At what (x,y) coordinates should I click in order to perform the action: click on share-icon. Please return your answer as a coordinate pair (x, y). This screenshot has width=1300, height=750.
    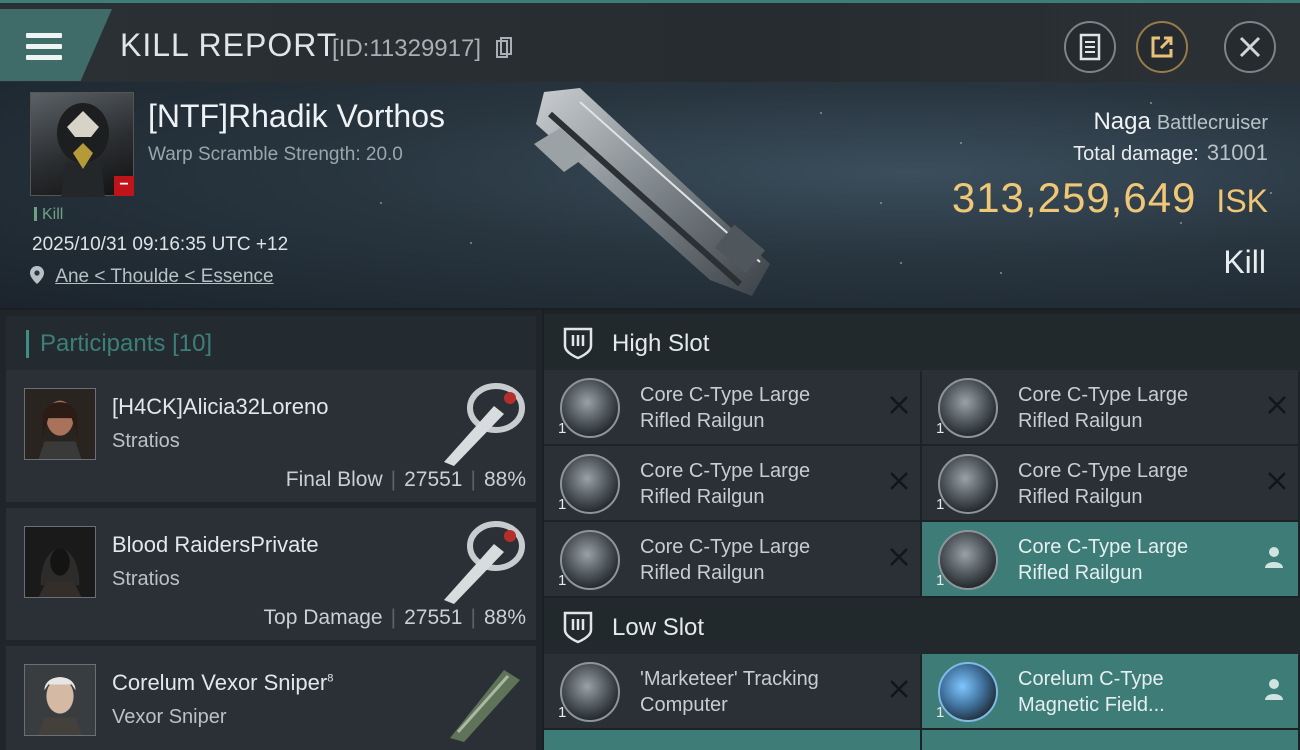
    Looking at the image, I should click on (1162, 47).